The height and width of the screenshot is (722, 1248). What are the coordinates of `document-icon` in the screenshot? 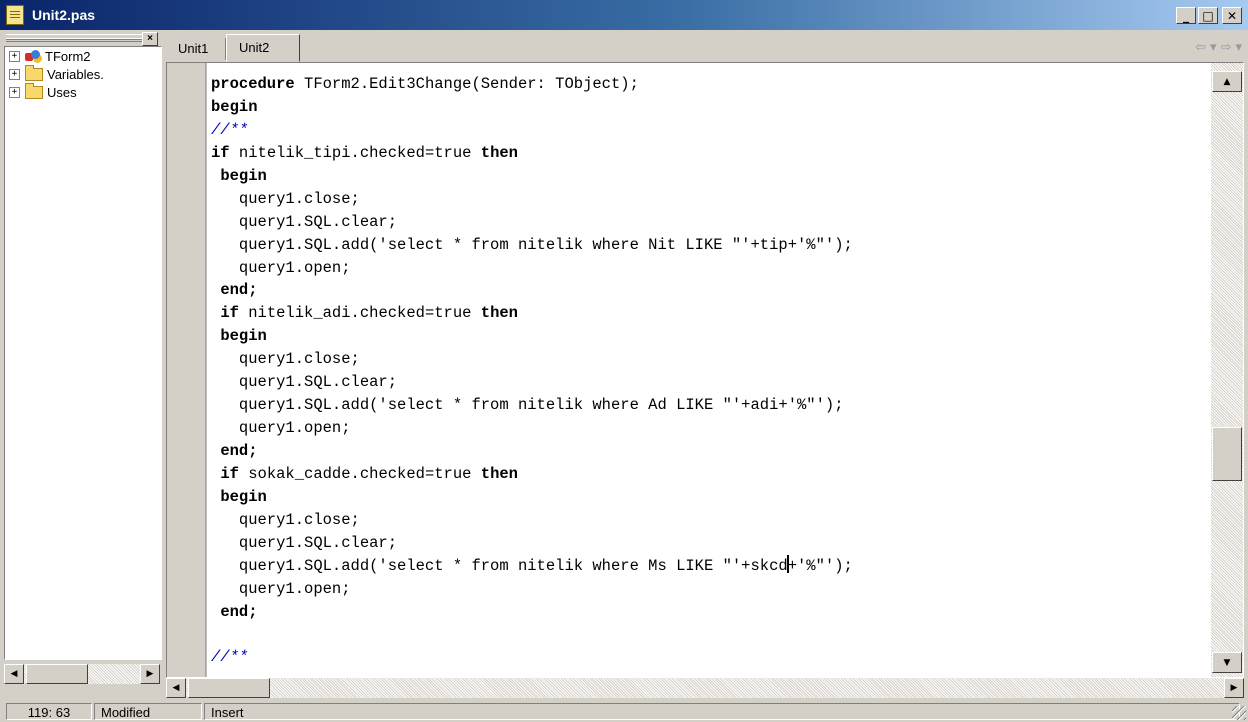 It's located at (15, 15).